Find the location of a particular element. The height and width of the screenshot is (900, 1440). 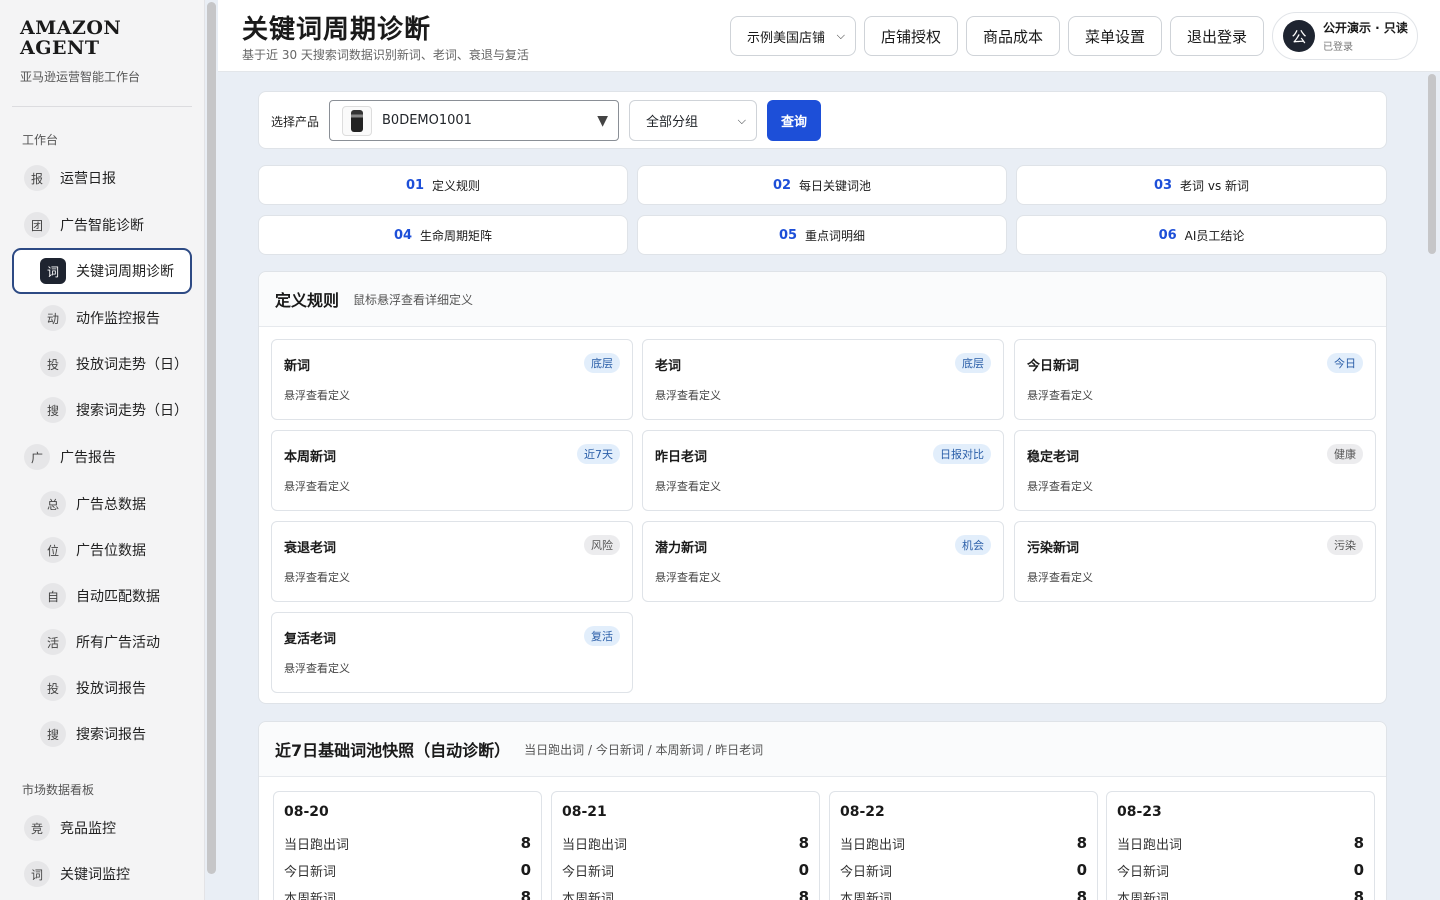

nav-section-market: 市场数据看板 is located at coordinates (58, 790).